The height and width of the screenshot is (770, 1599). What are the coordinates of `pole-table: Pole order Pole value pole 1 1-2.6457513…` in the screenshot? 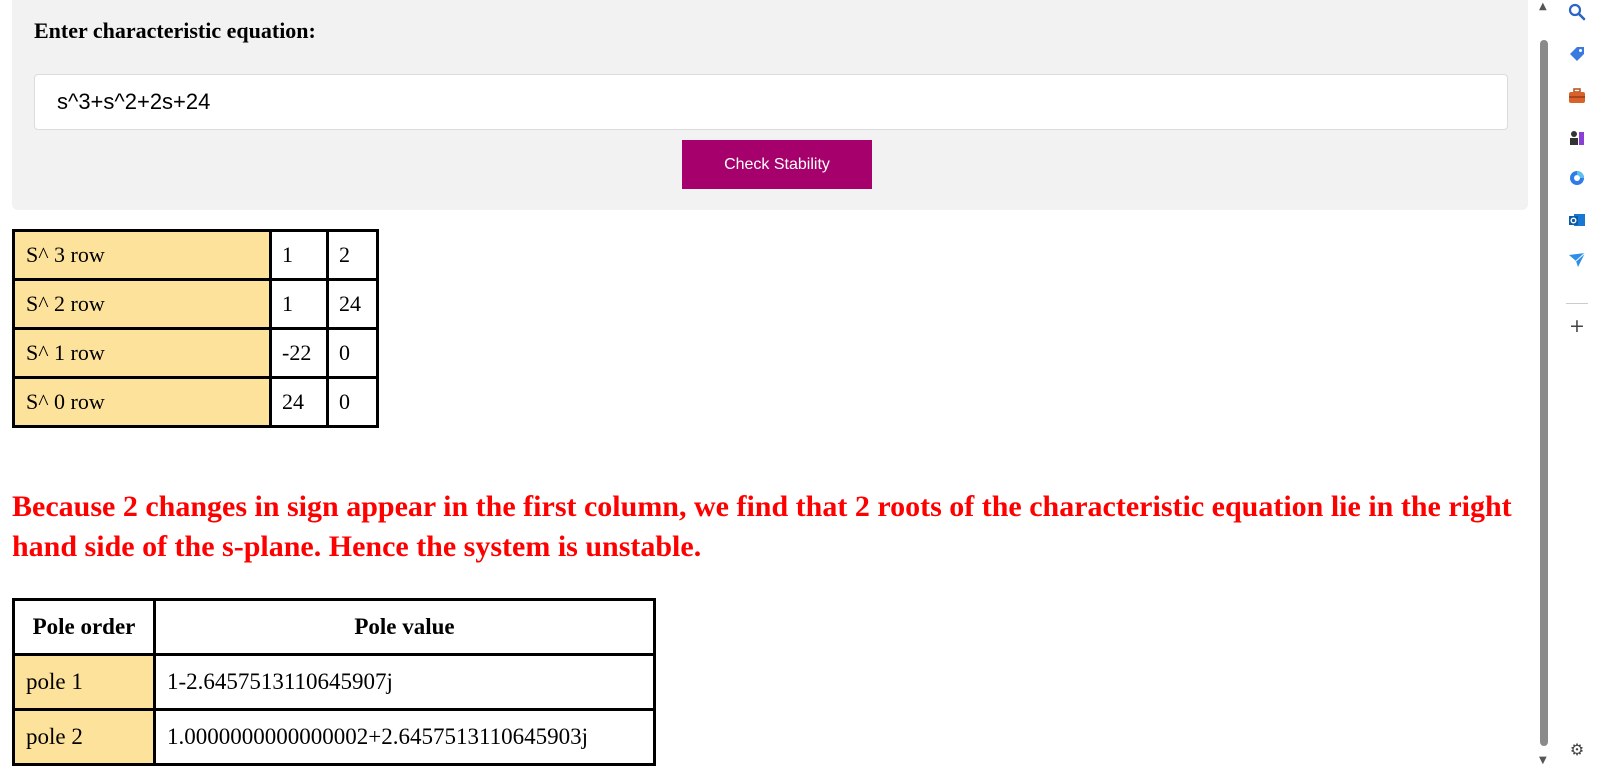 It's located at (334, 682).